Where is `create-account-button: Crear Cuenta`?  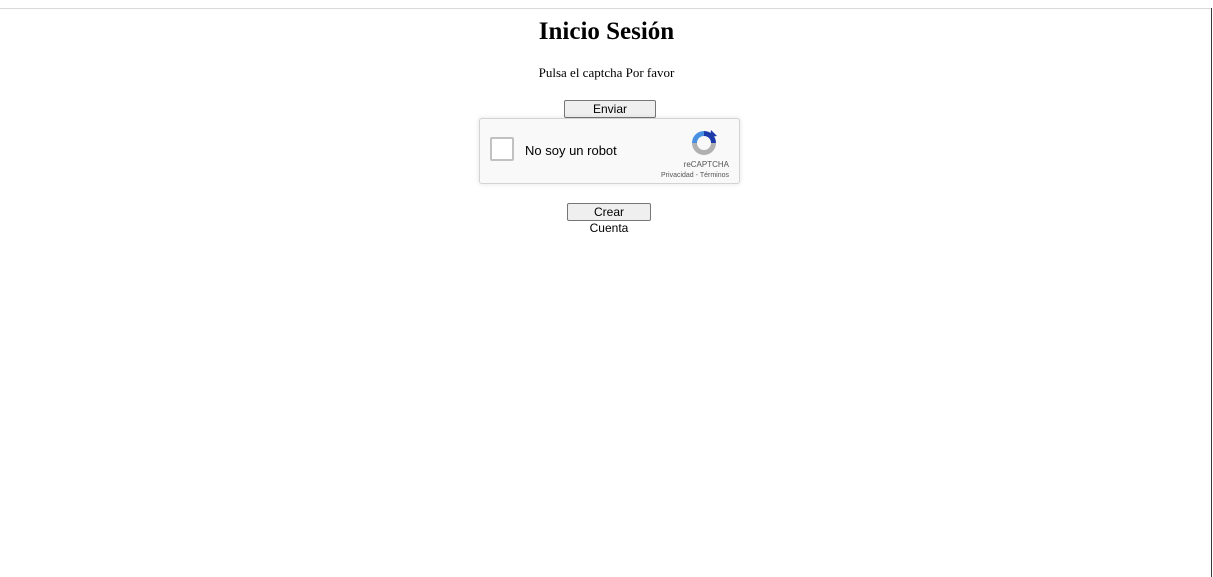
create-account-button: Crear Cuenta is located at coordinates (609, 219).